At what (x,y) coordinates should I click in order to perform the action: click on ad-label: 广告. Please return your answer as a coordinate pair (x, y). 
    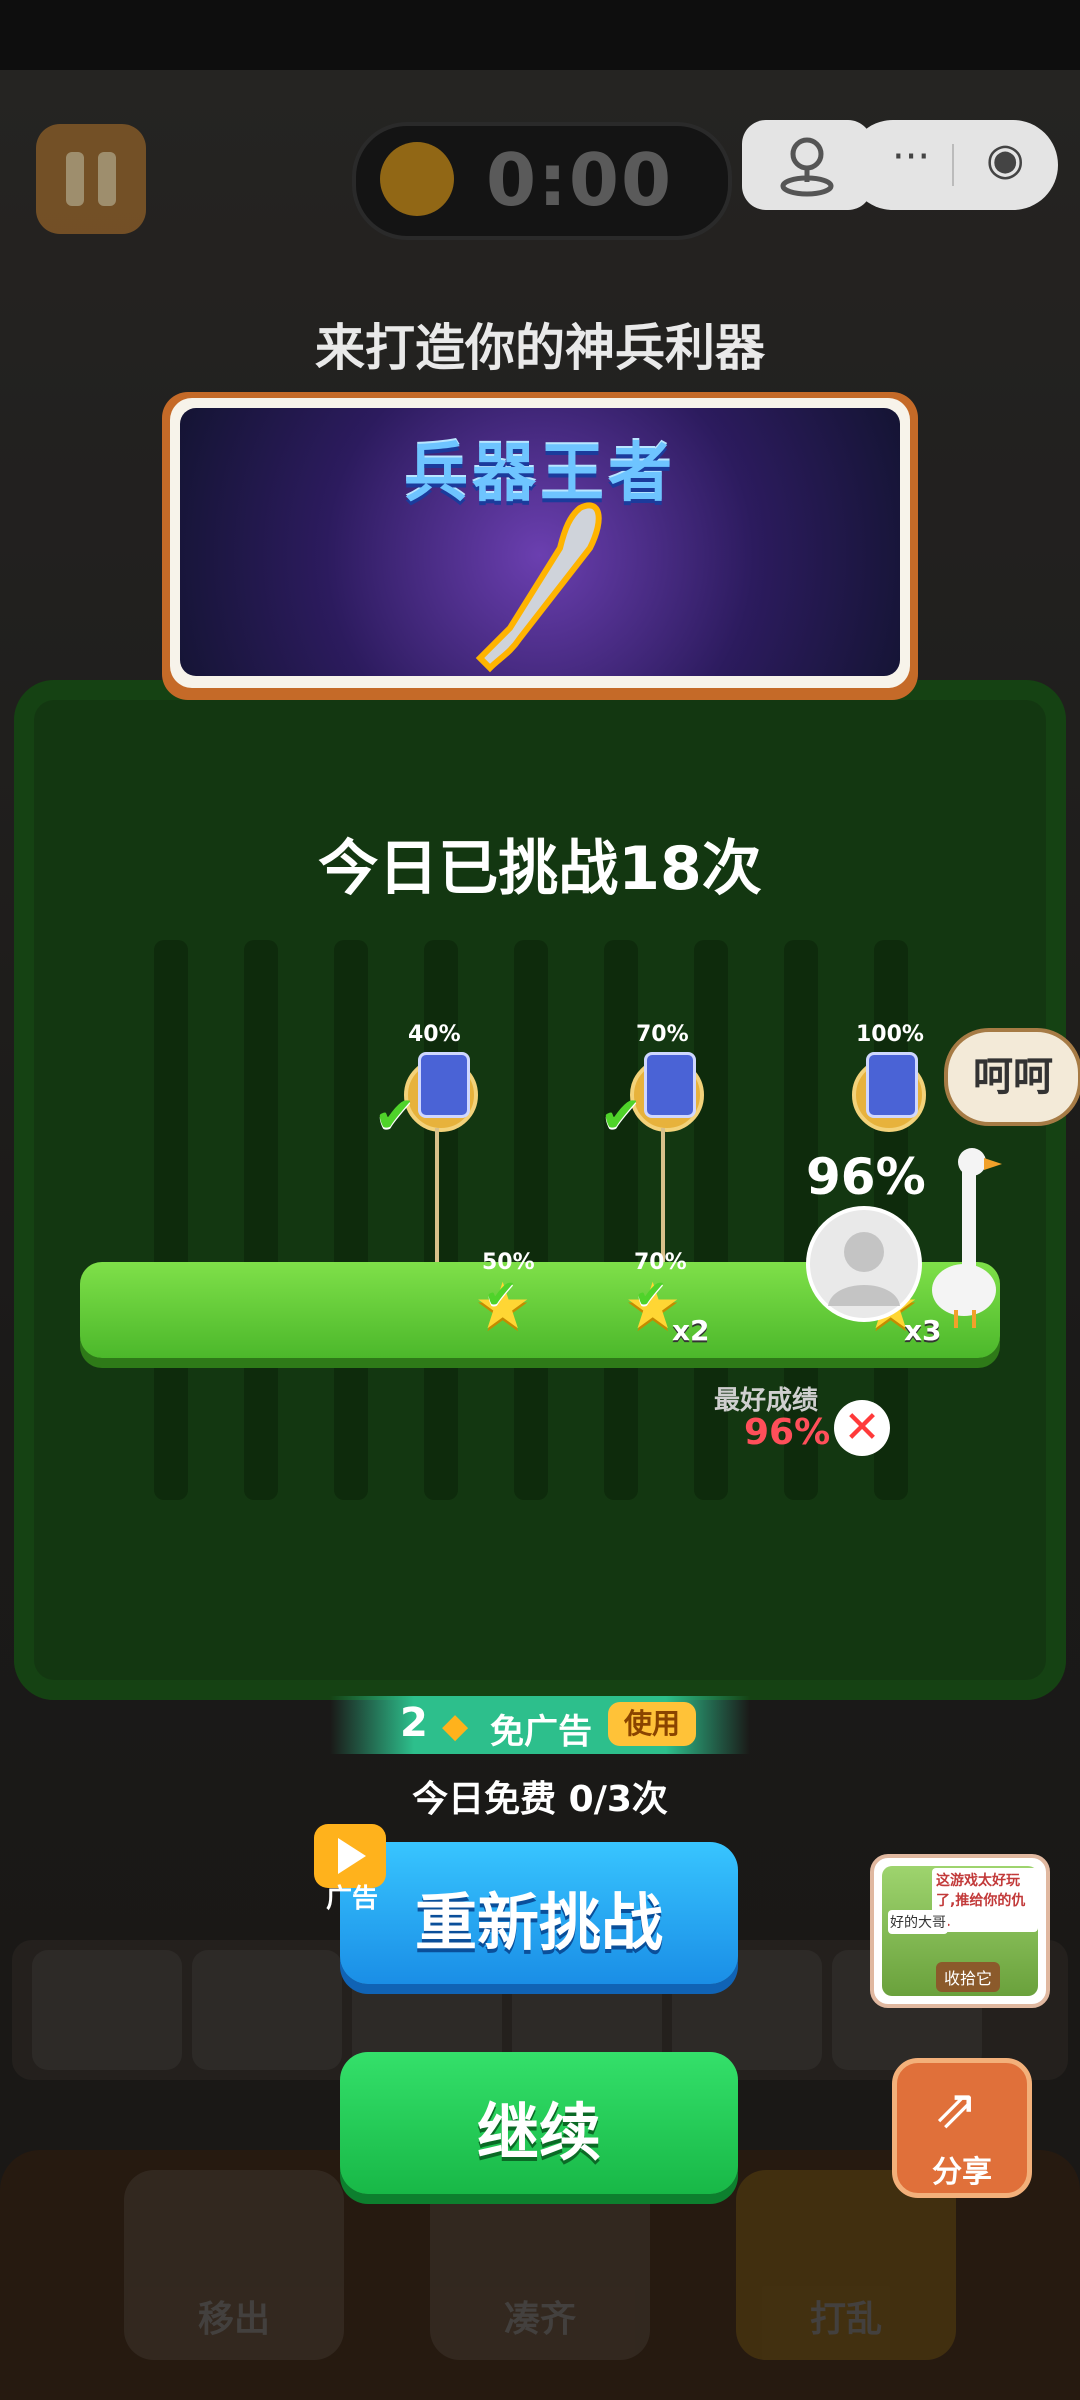
    Looking at the image, I should click on (352, 1899).